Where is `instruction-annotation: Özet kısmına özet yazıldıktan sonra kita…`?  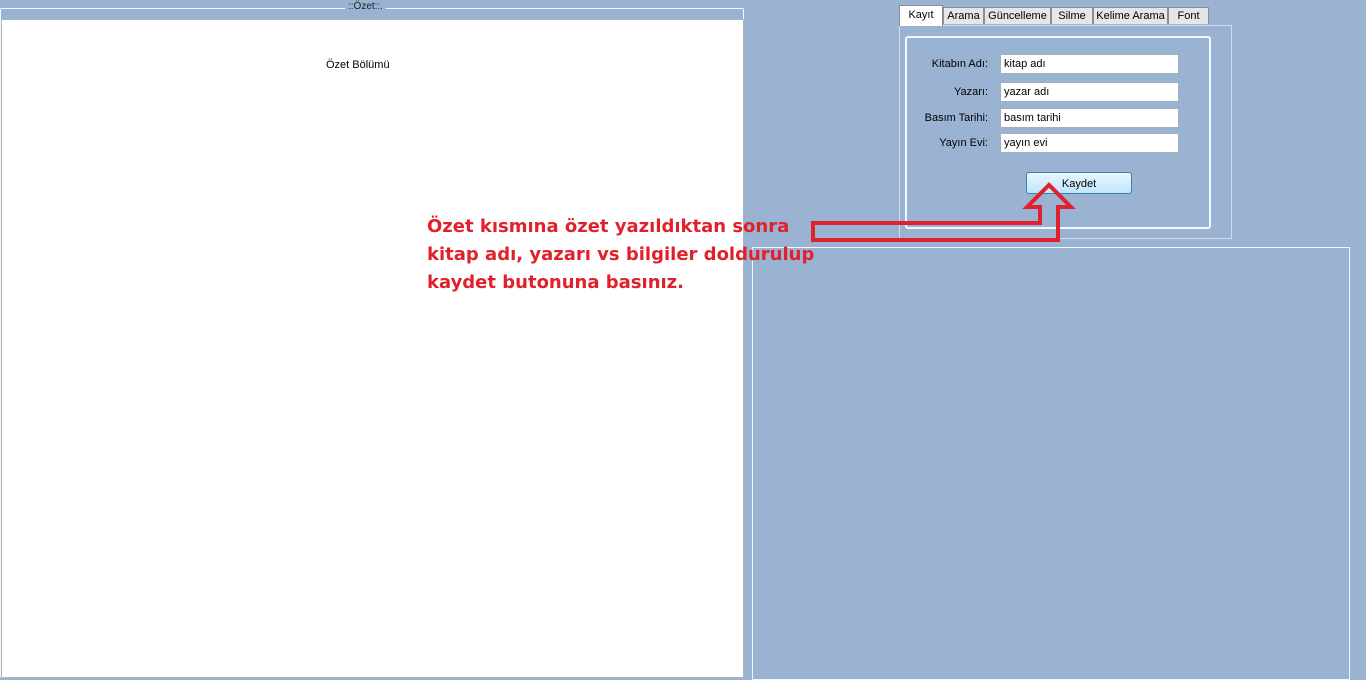
instruction-annotation: Özet kısmına özet yazıldıktan sonra kita… is located at coordinates (627, 255).